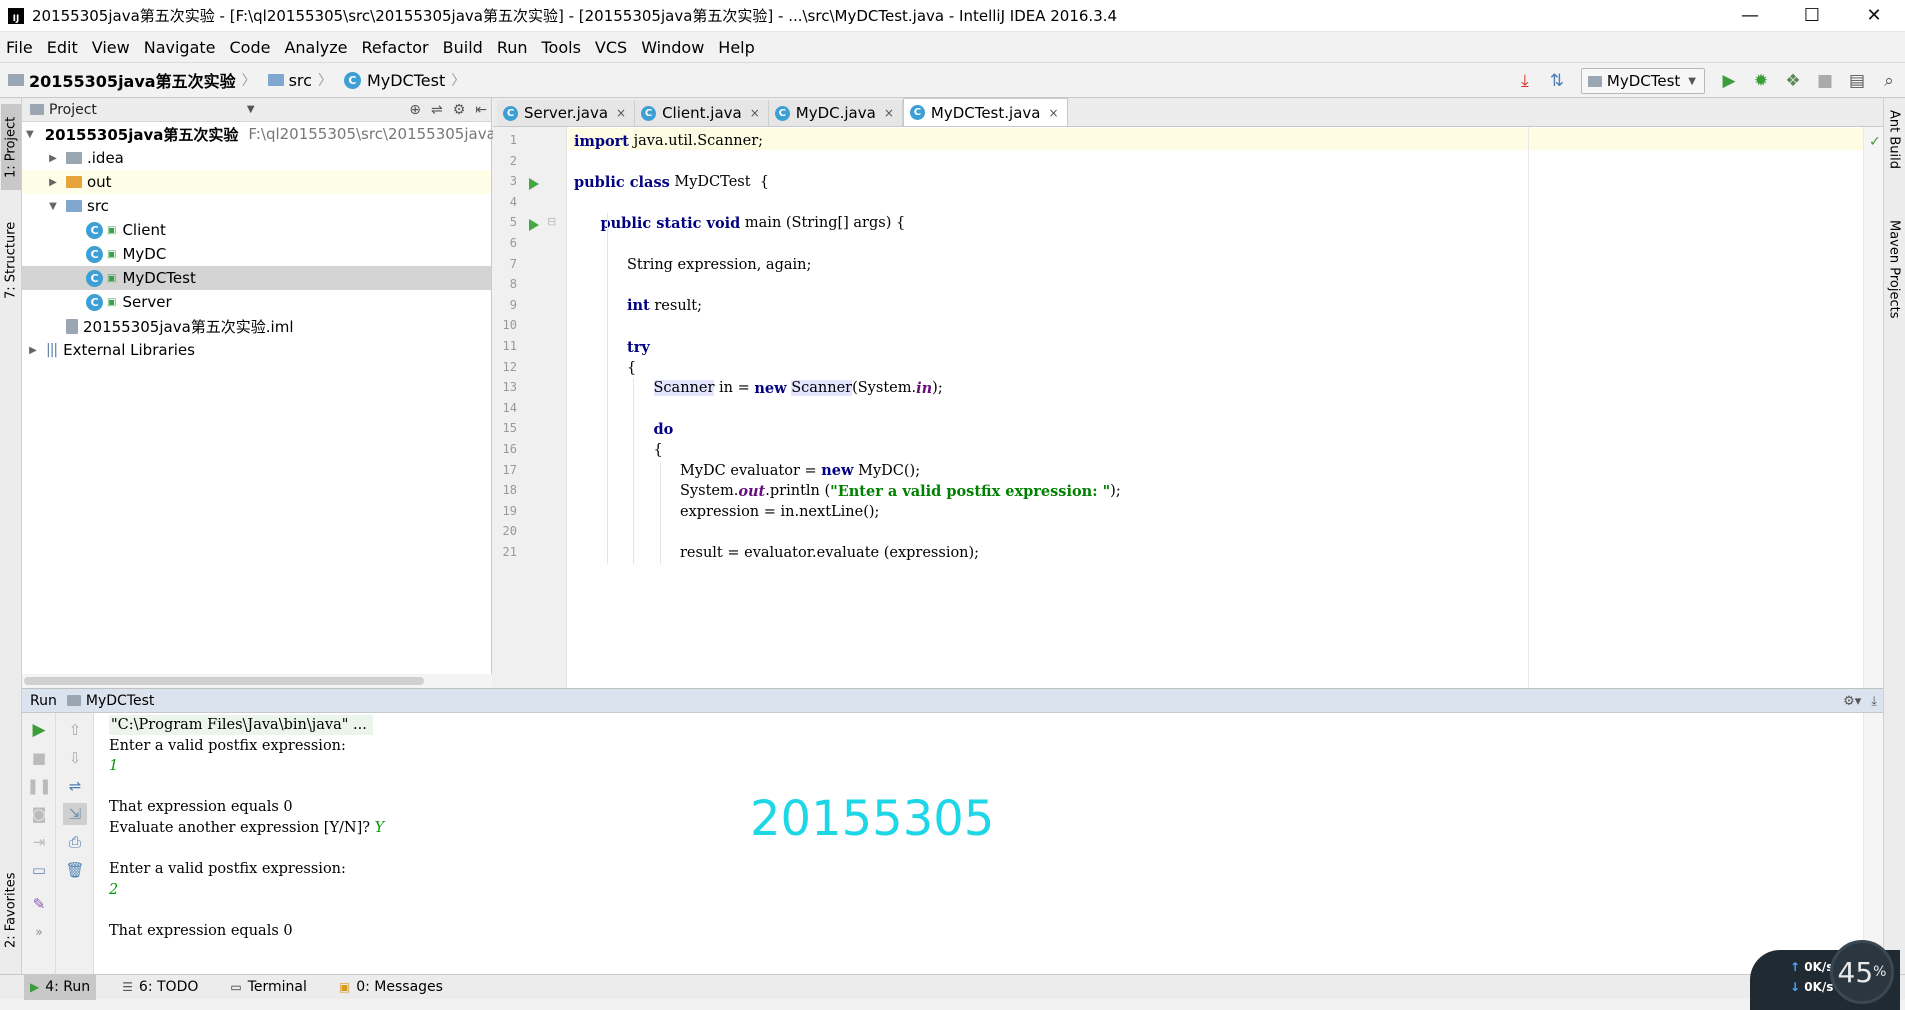 Image resolution: width=1905 pixels, height=1010 pixels. Describe the element at coordinates (1642, 81) in the screenshot. I see `run-config-dropdown: MyDCTest ▼` at that location.